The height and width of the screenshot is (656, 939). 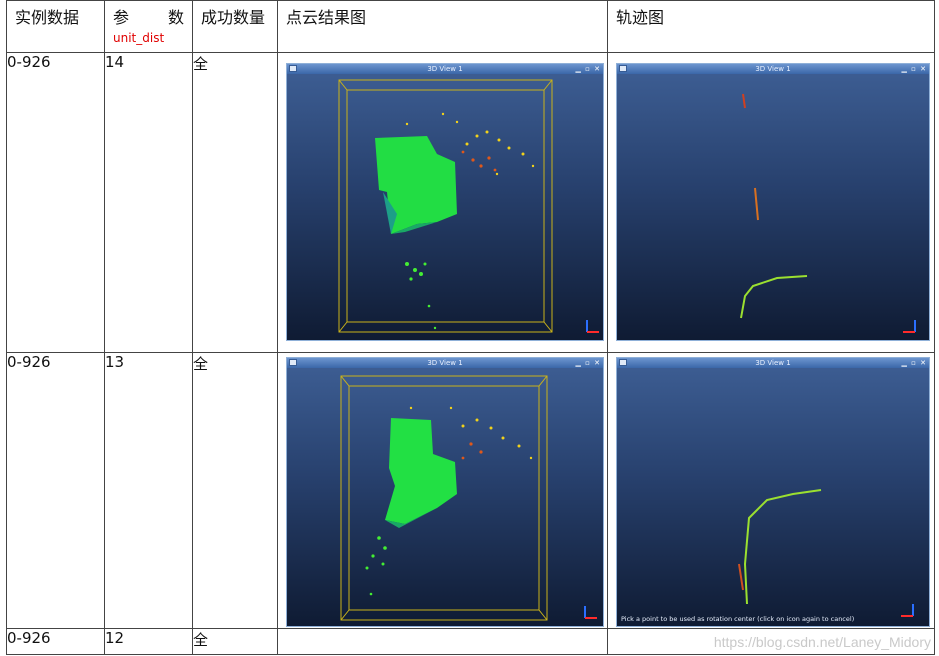 I want to click on cell-param: 14, so click(x=148, y=202).